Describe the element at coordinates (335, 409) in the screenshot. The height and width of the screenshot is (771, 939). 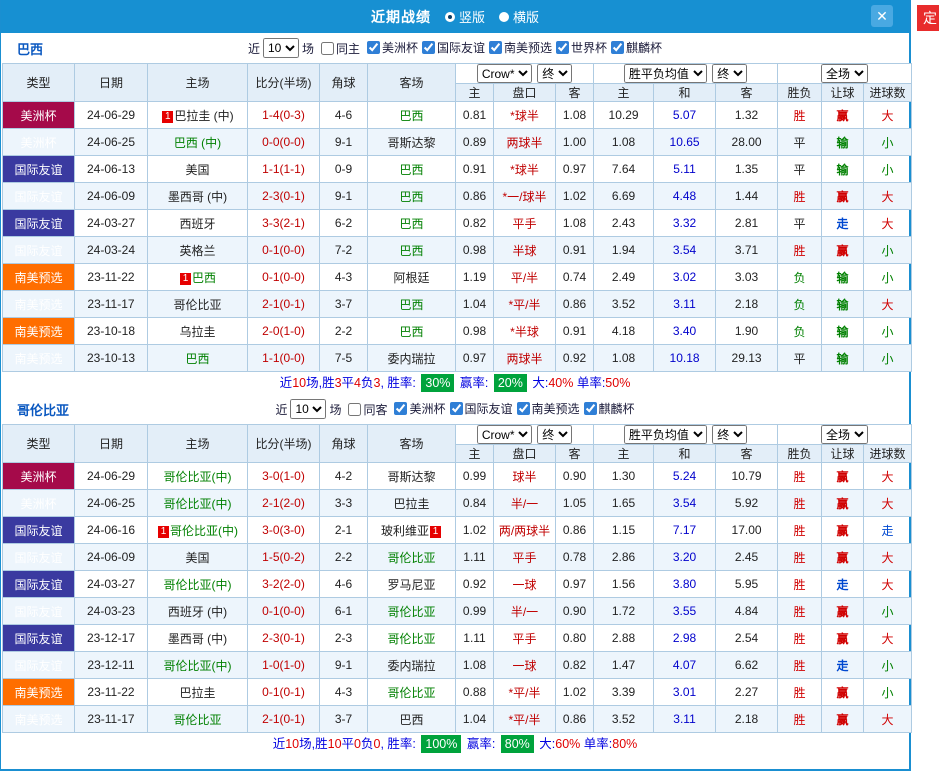
I see `unit-label: 场` at that location.